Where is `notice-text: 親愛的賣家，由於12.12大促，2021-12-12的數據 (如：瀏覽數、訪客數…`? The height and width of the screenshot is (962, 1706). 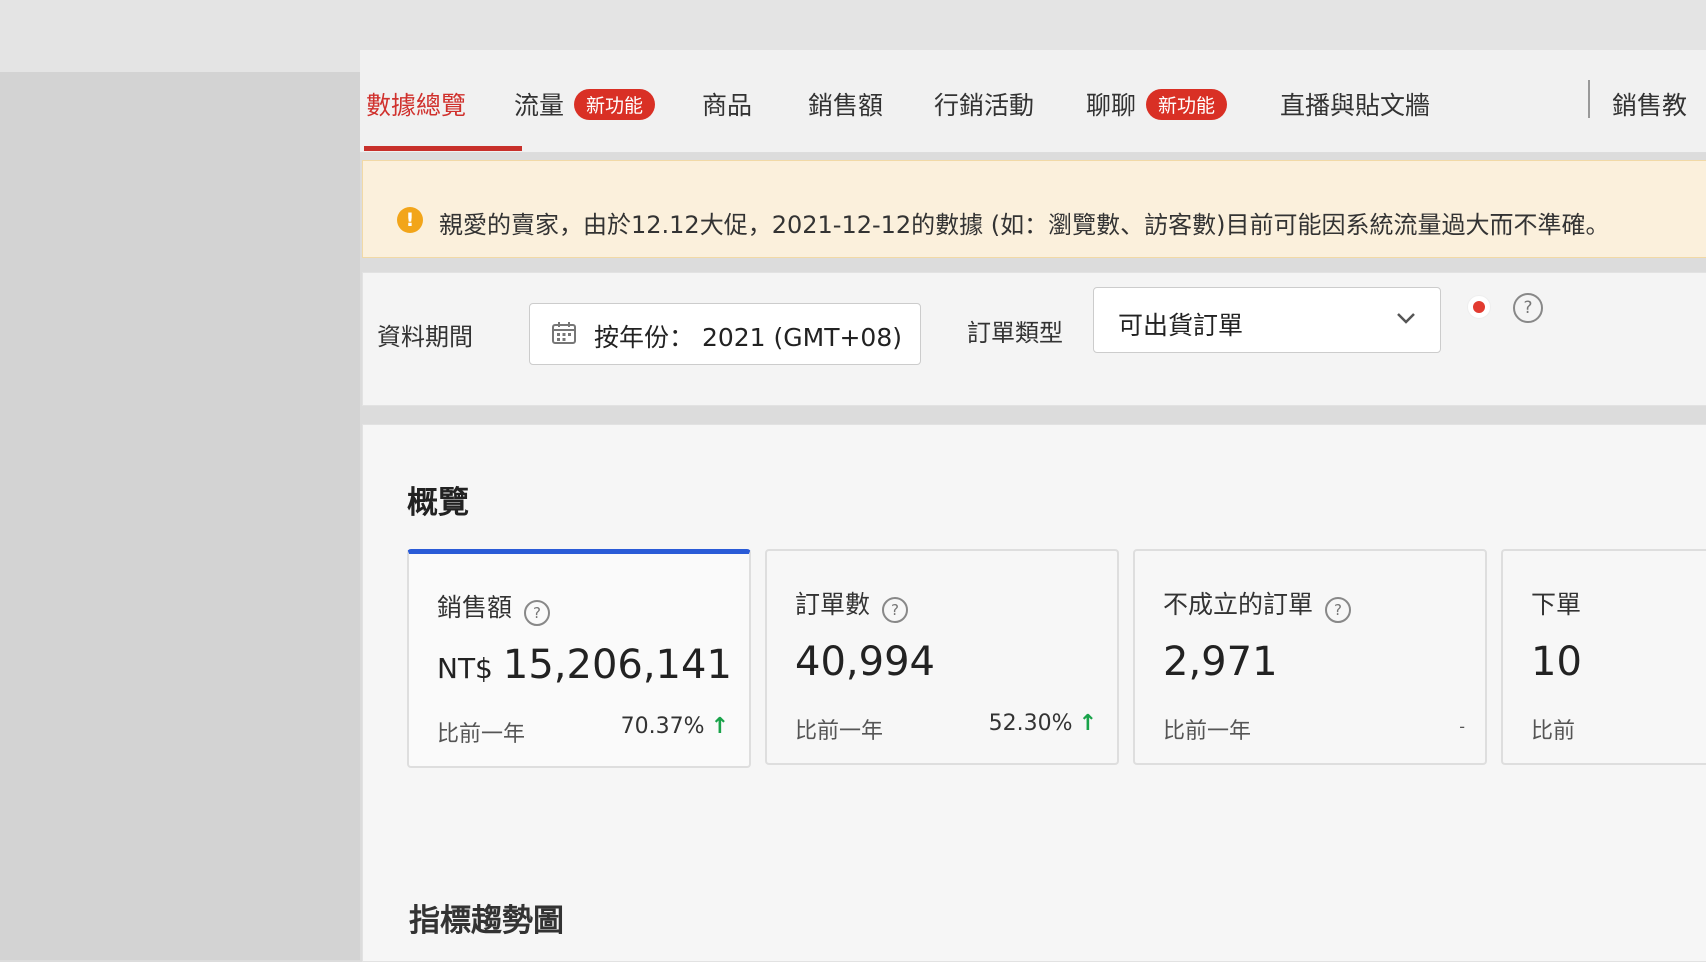
notice-text: 親愛的賣家，由於12.12大促，2021-12-12的數據 (如：瀏覽數、訪客數… is located at coordinates (1024, 225).